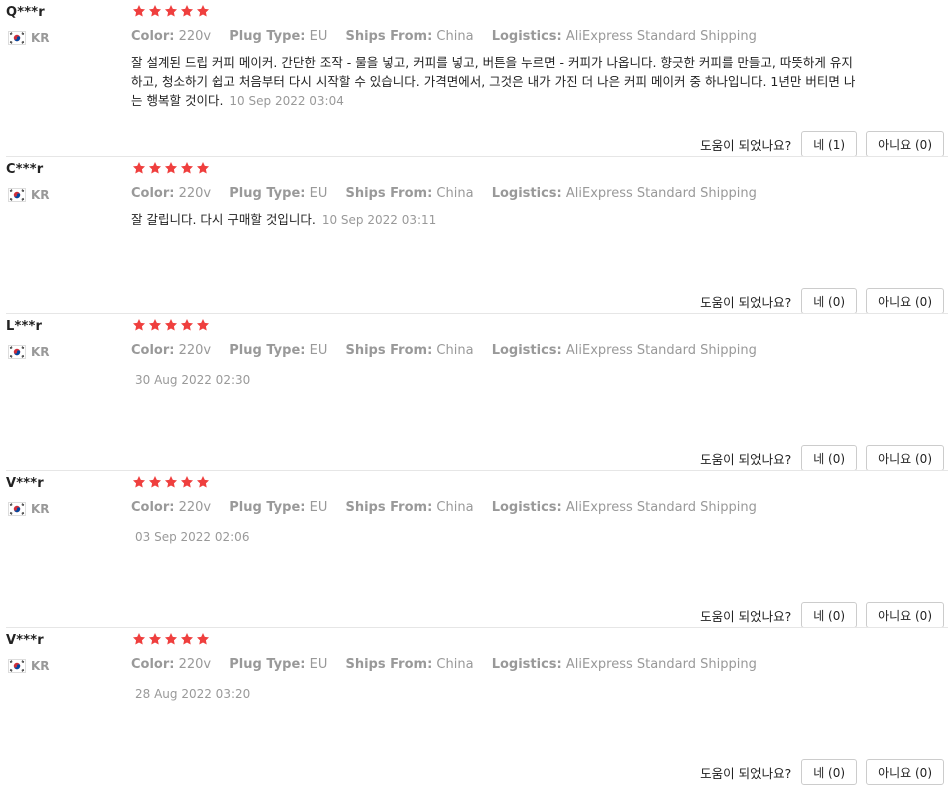  I want to click on review-body: 잘 갈립니다. 다시 구매할 것입니다. 10 Sep 2022 03:11, so click(496, 220).